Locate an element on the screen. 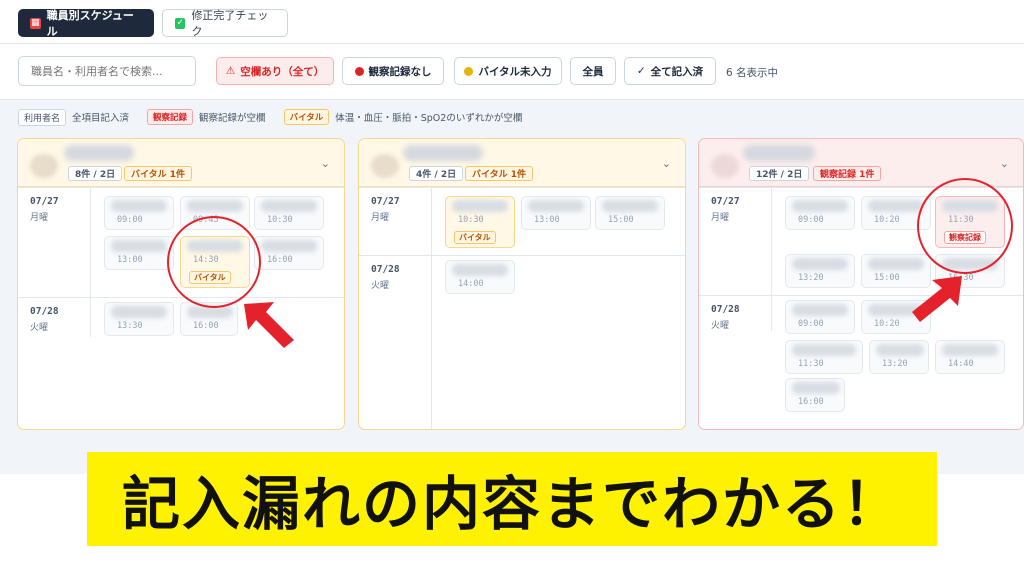 The height and width of the screenshot is (576, 1024). filter-vital-missing-button: バイタル未入力 is located at coordinates (508, 71).